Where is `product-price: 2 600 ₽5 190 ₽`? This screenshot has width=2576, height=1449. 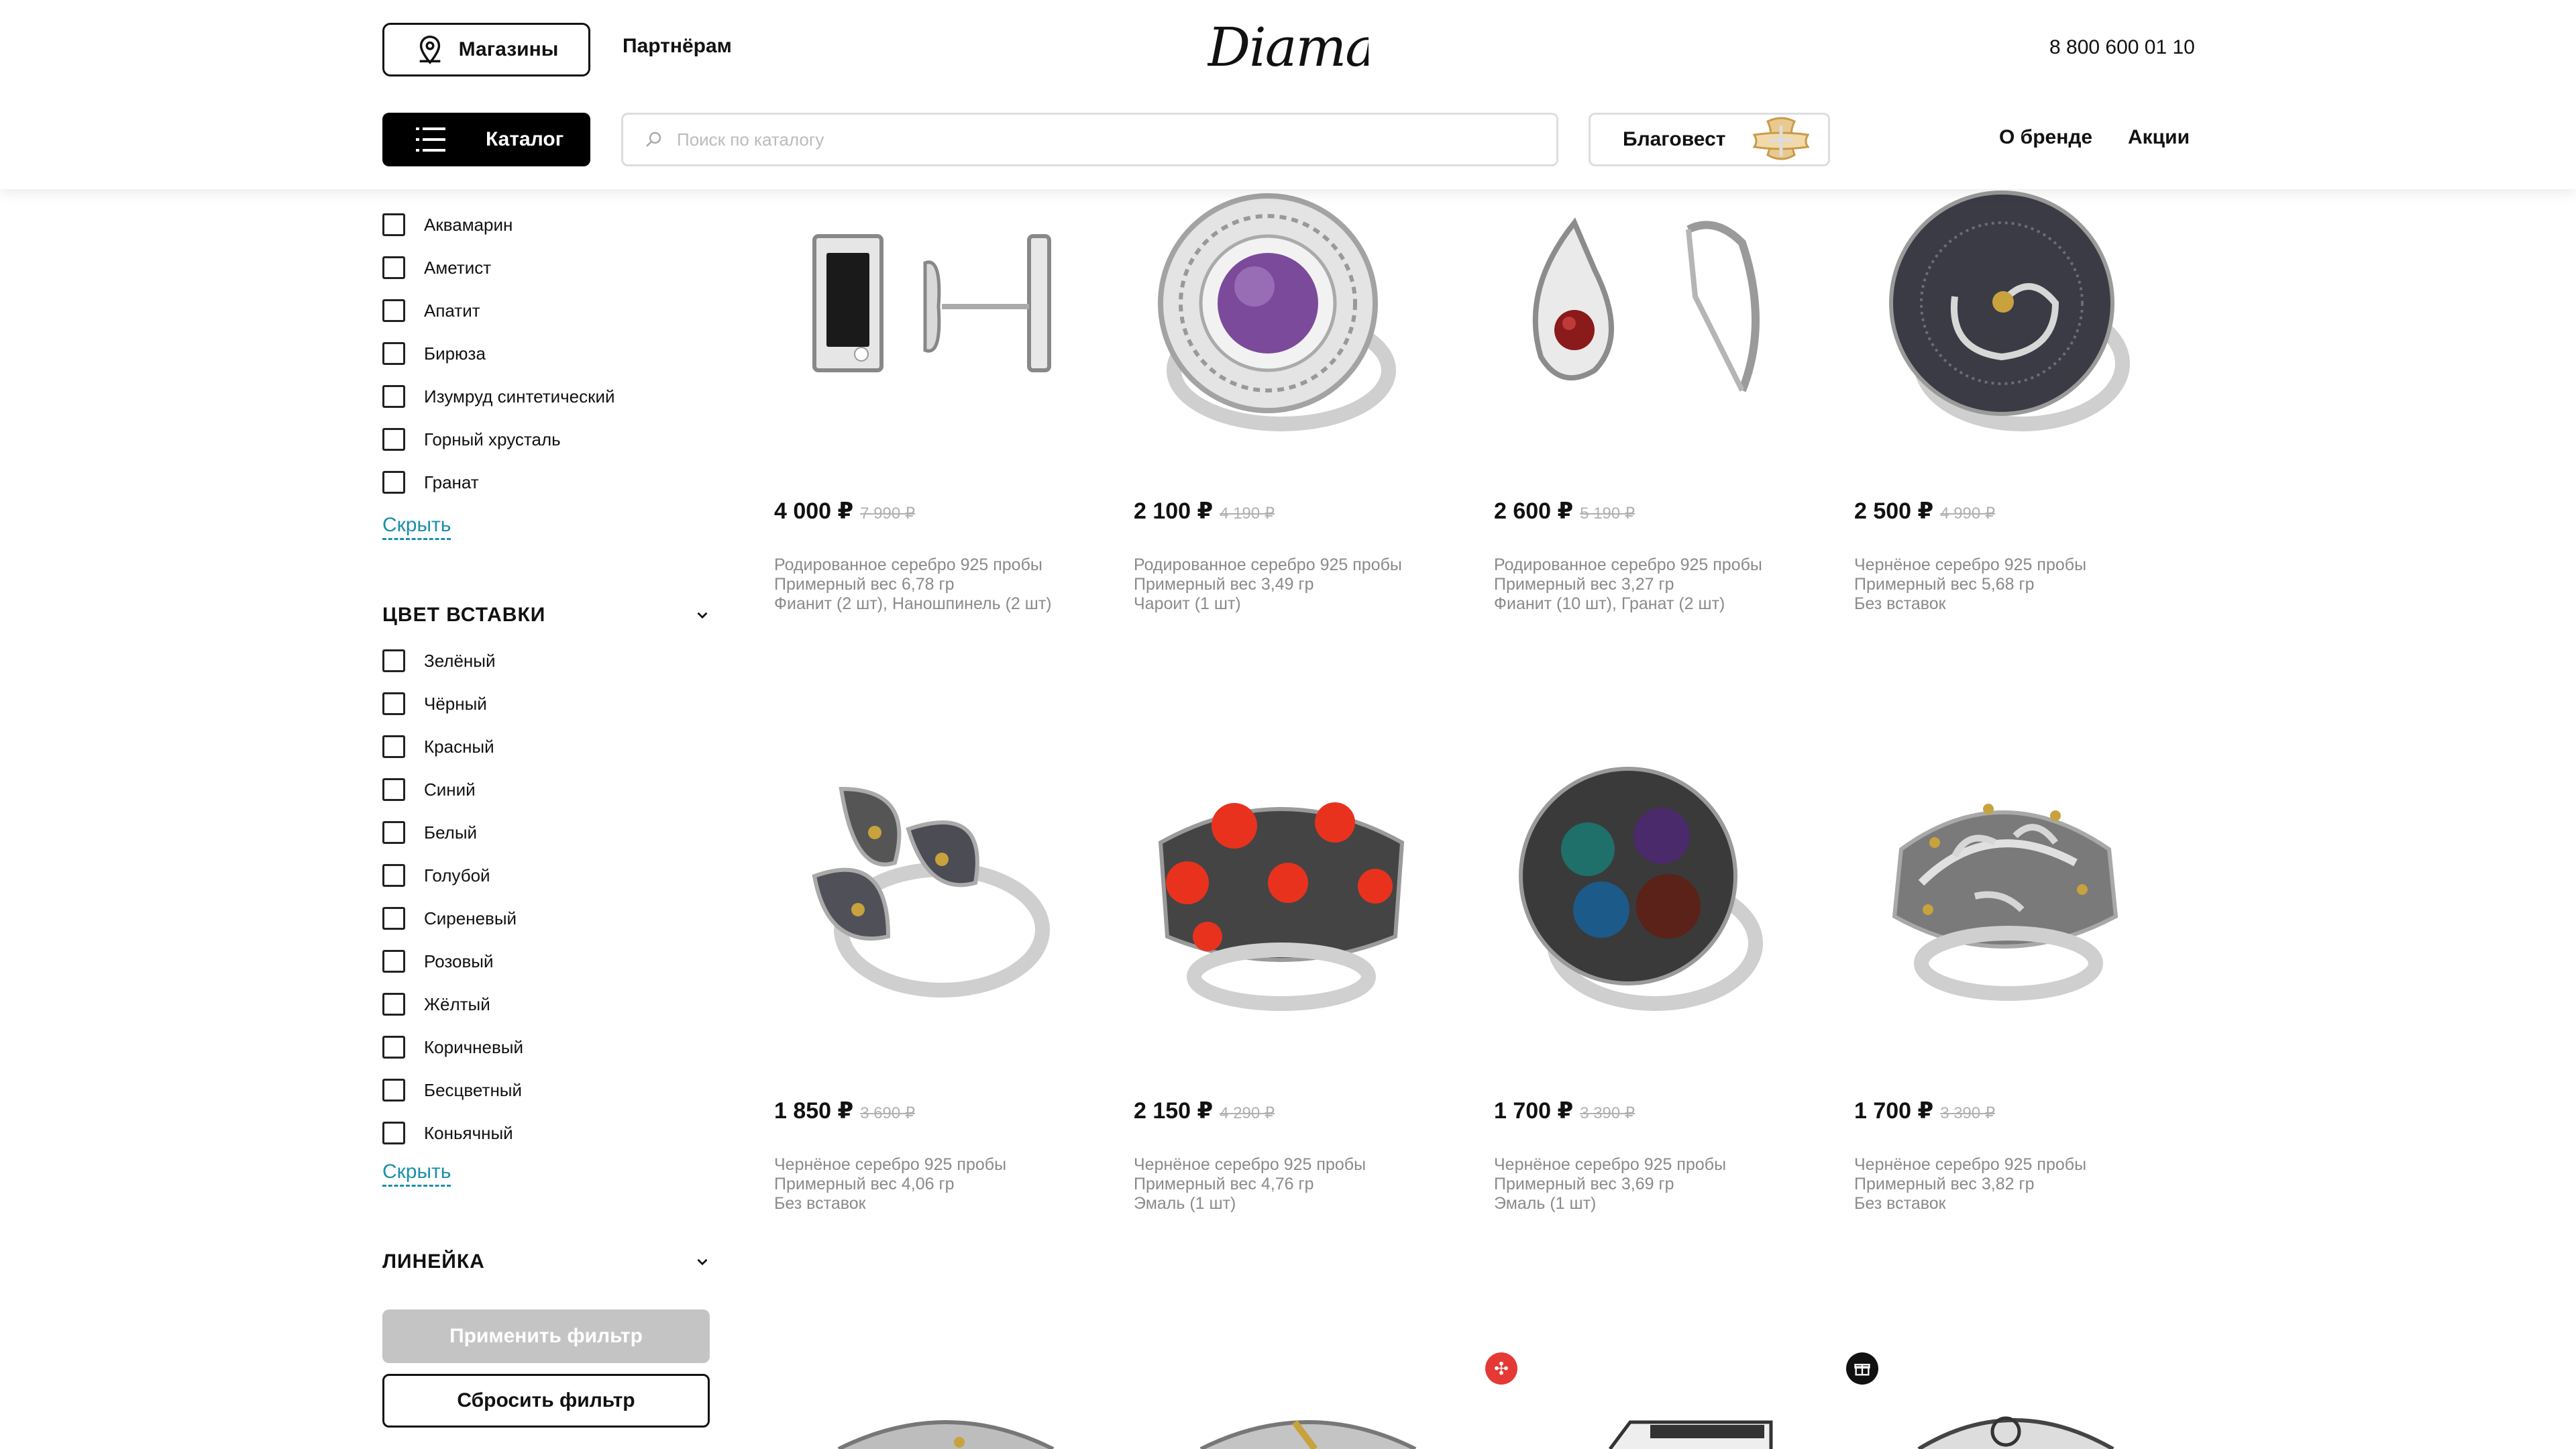
product-price: 2 600 ₽5 190 ₽ is located at coordinates (1564, 511).